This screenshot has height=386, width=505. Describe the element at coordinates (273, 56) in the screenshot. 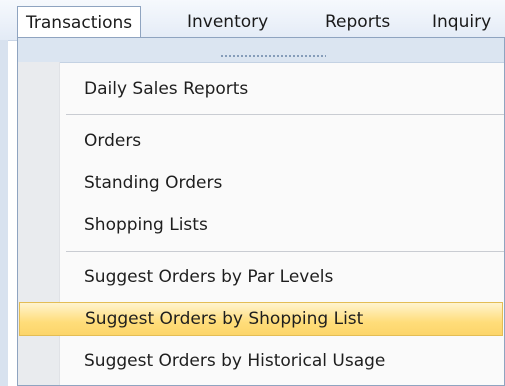

I see `grip-dots-icon` at that location.